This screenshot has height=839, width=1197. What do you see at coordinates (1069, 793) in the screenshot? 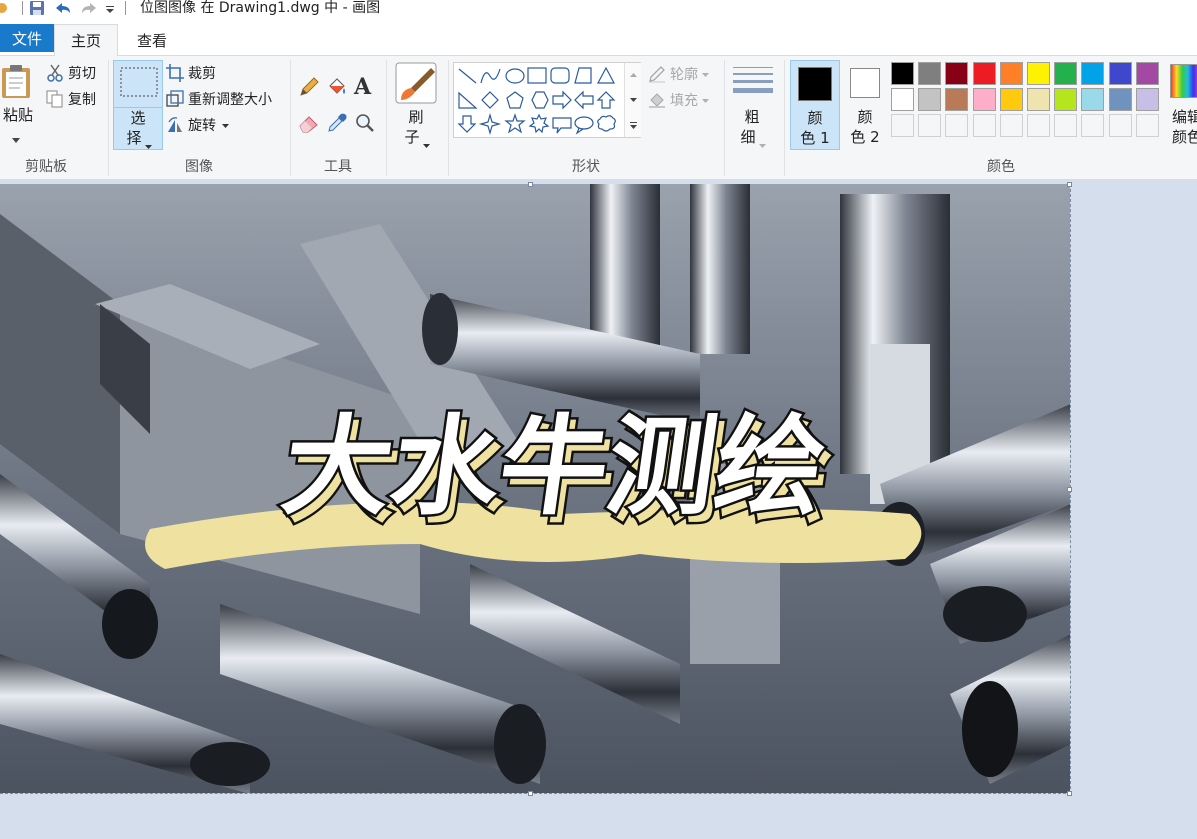
I see `canvas-resize-handle-bottom-right` at bounding box center [1069, 793].